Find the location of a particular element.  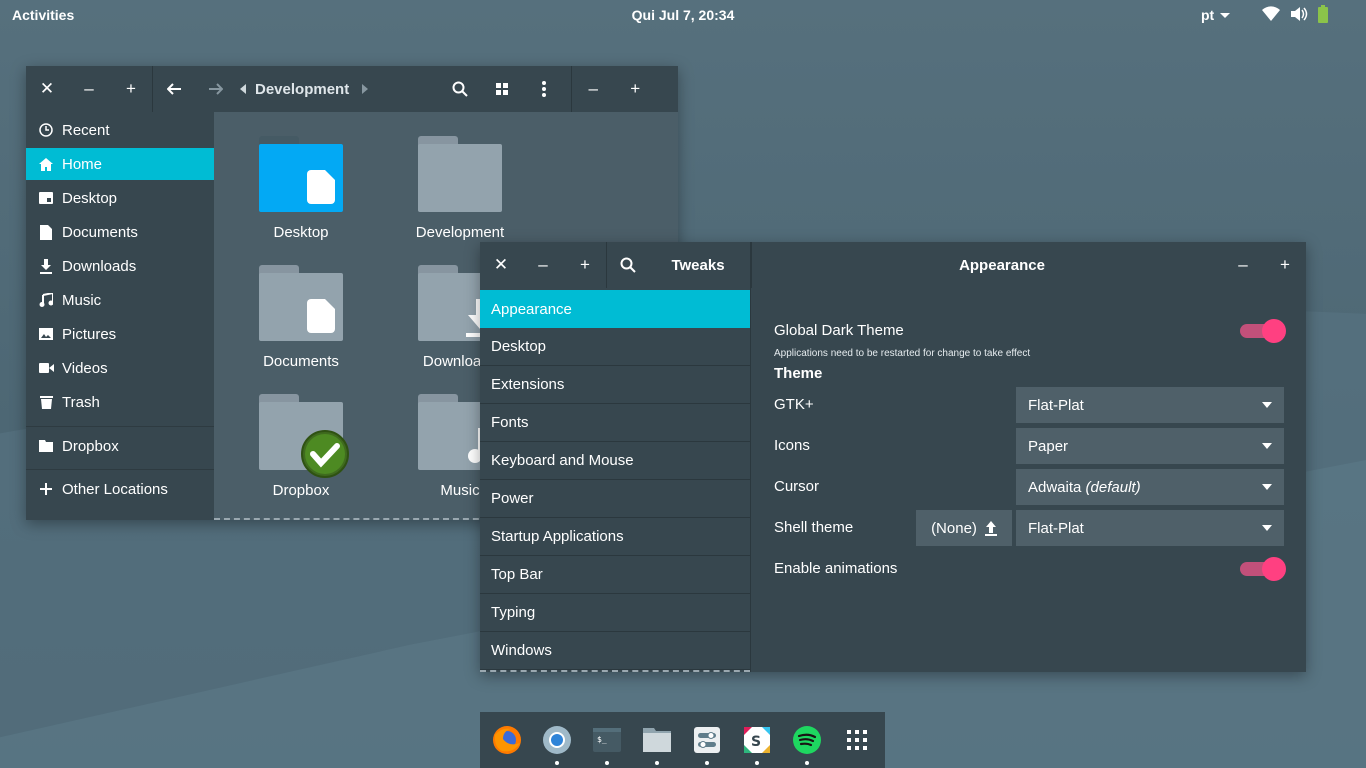

category-extensions: Extensions is located at coordinates (615, 385).